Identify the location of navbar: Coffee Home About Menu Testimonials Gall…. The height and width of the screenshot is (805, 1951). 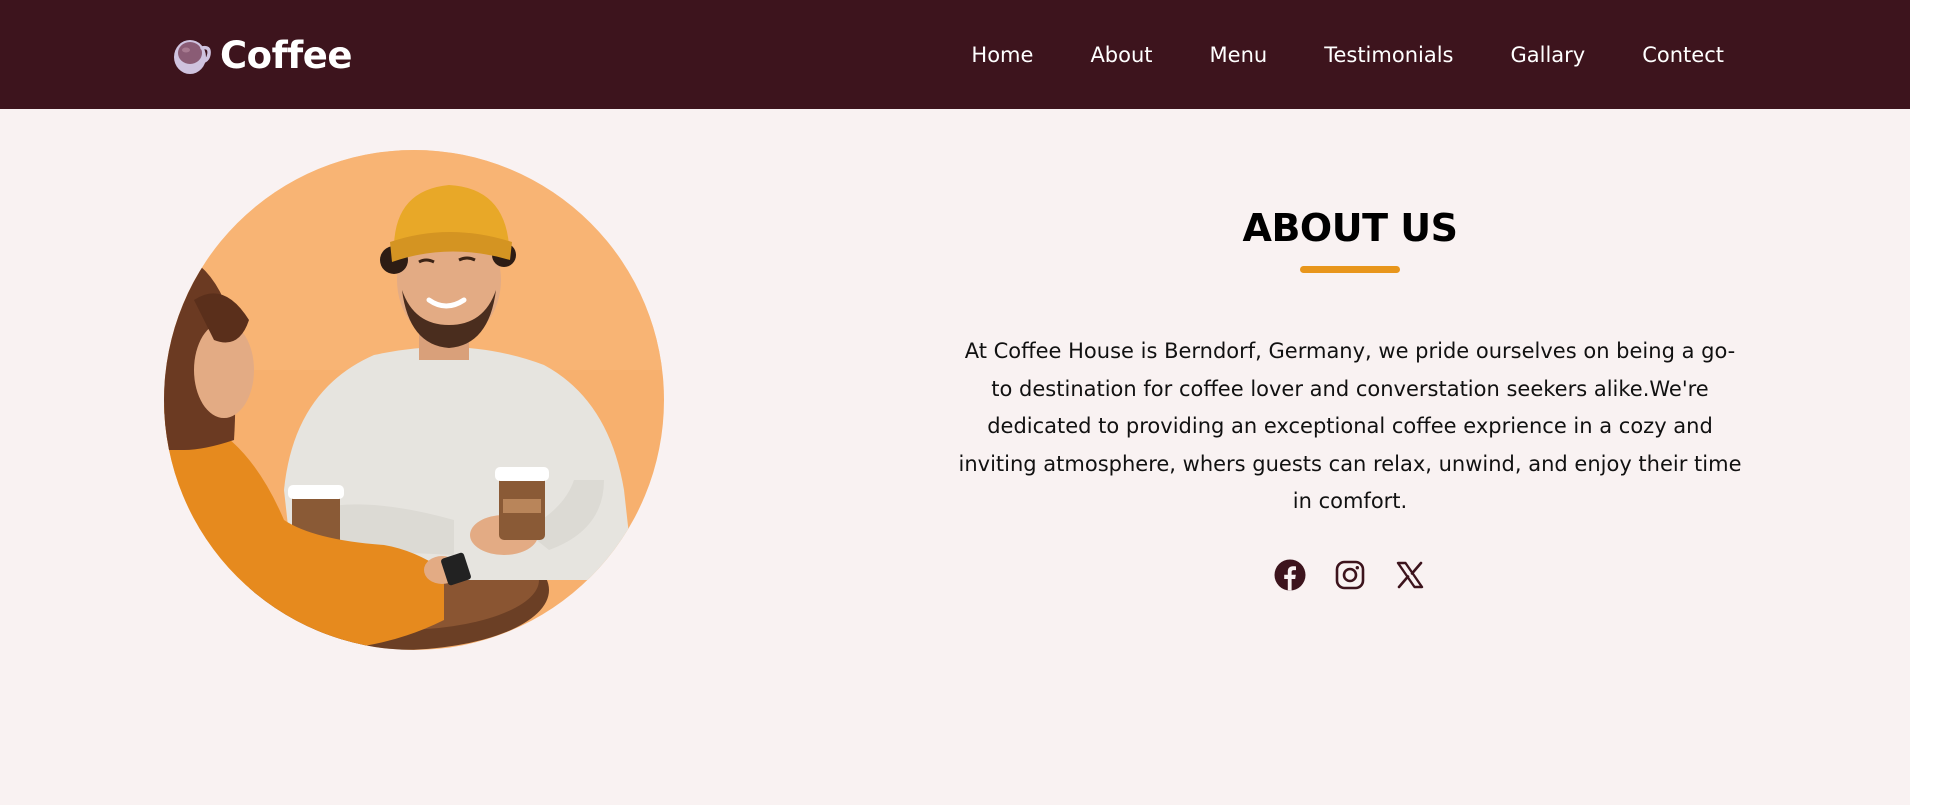
(955, 54).